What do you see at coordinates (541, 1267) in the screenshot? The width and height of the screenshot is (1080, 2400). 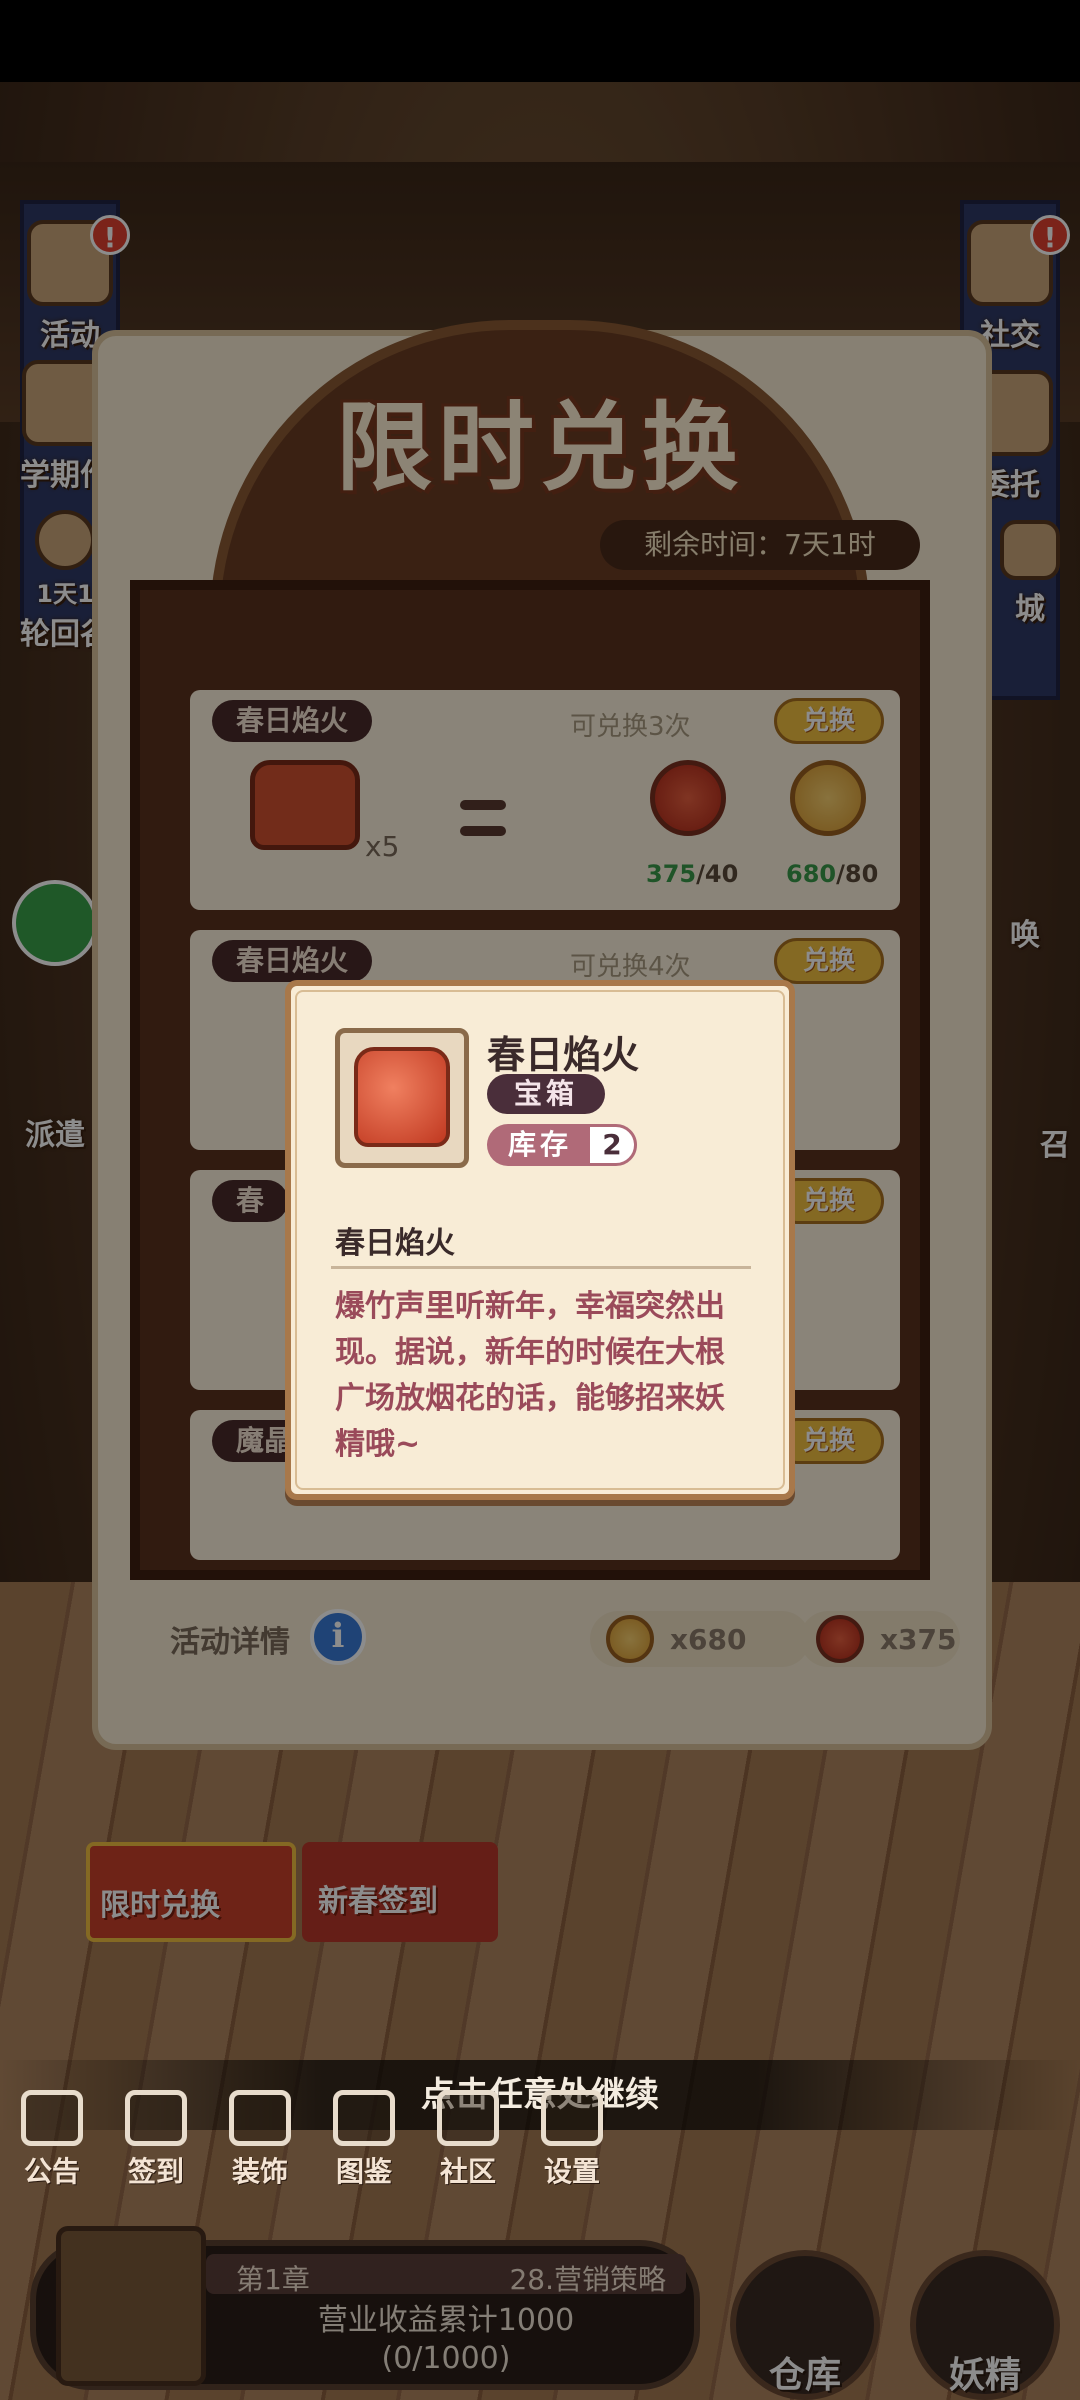 I see `divider` at bounding box center [541, 1267].